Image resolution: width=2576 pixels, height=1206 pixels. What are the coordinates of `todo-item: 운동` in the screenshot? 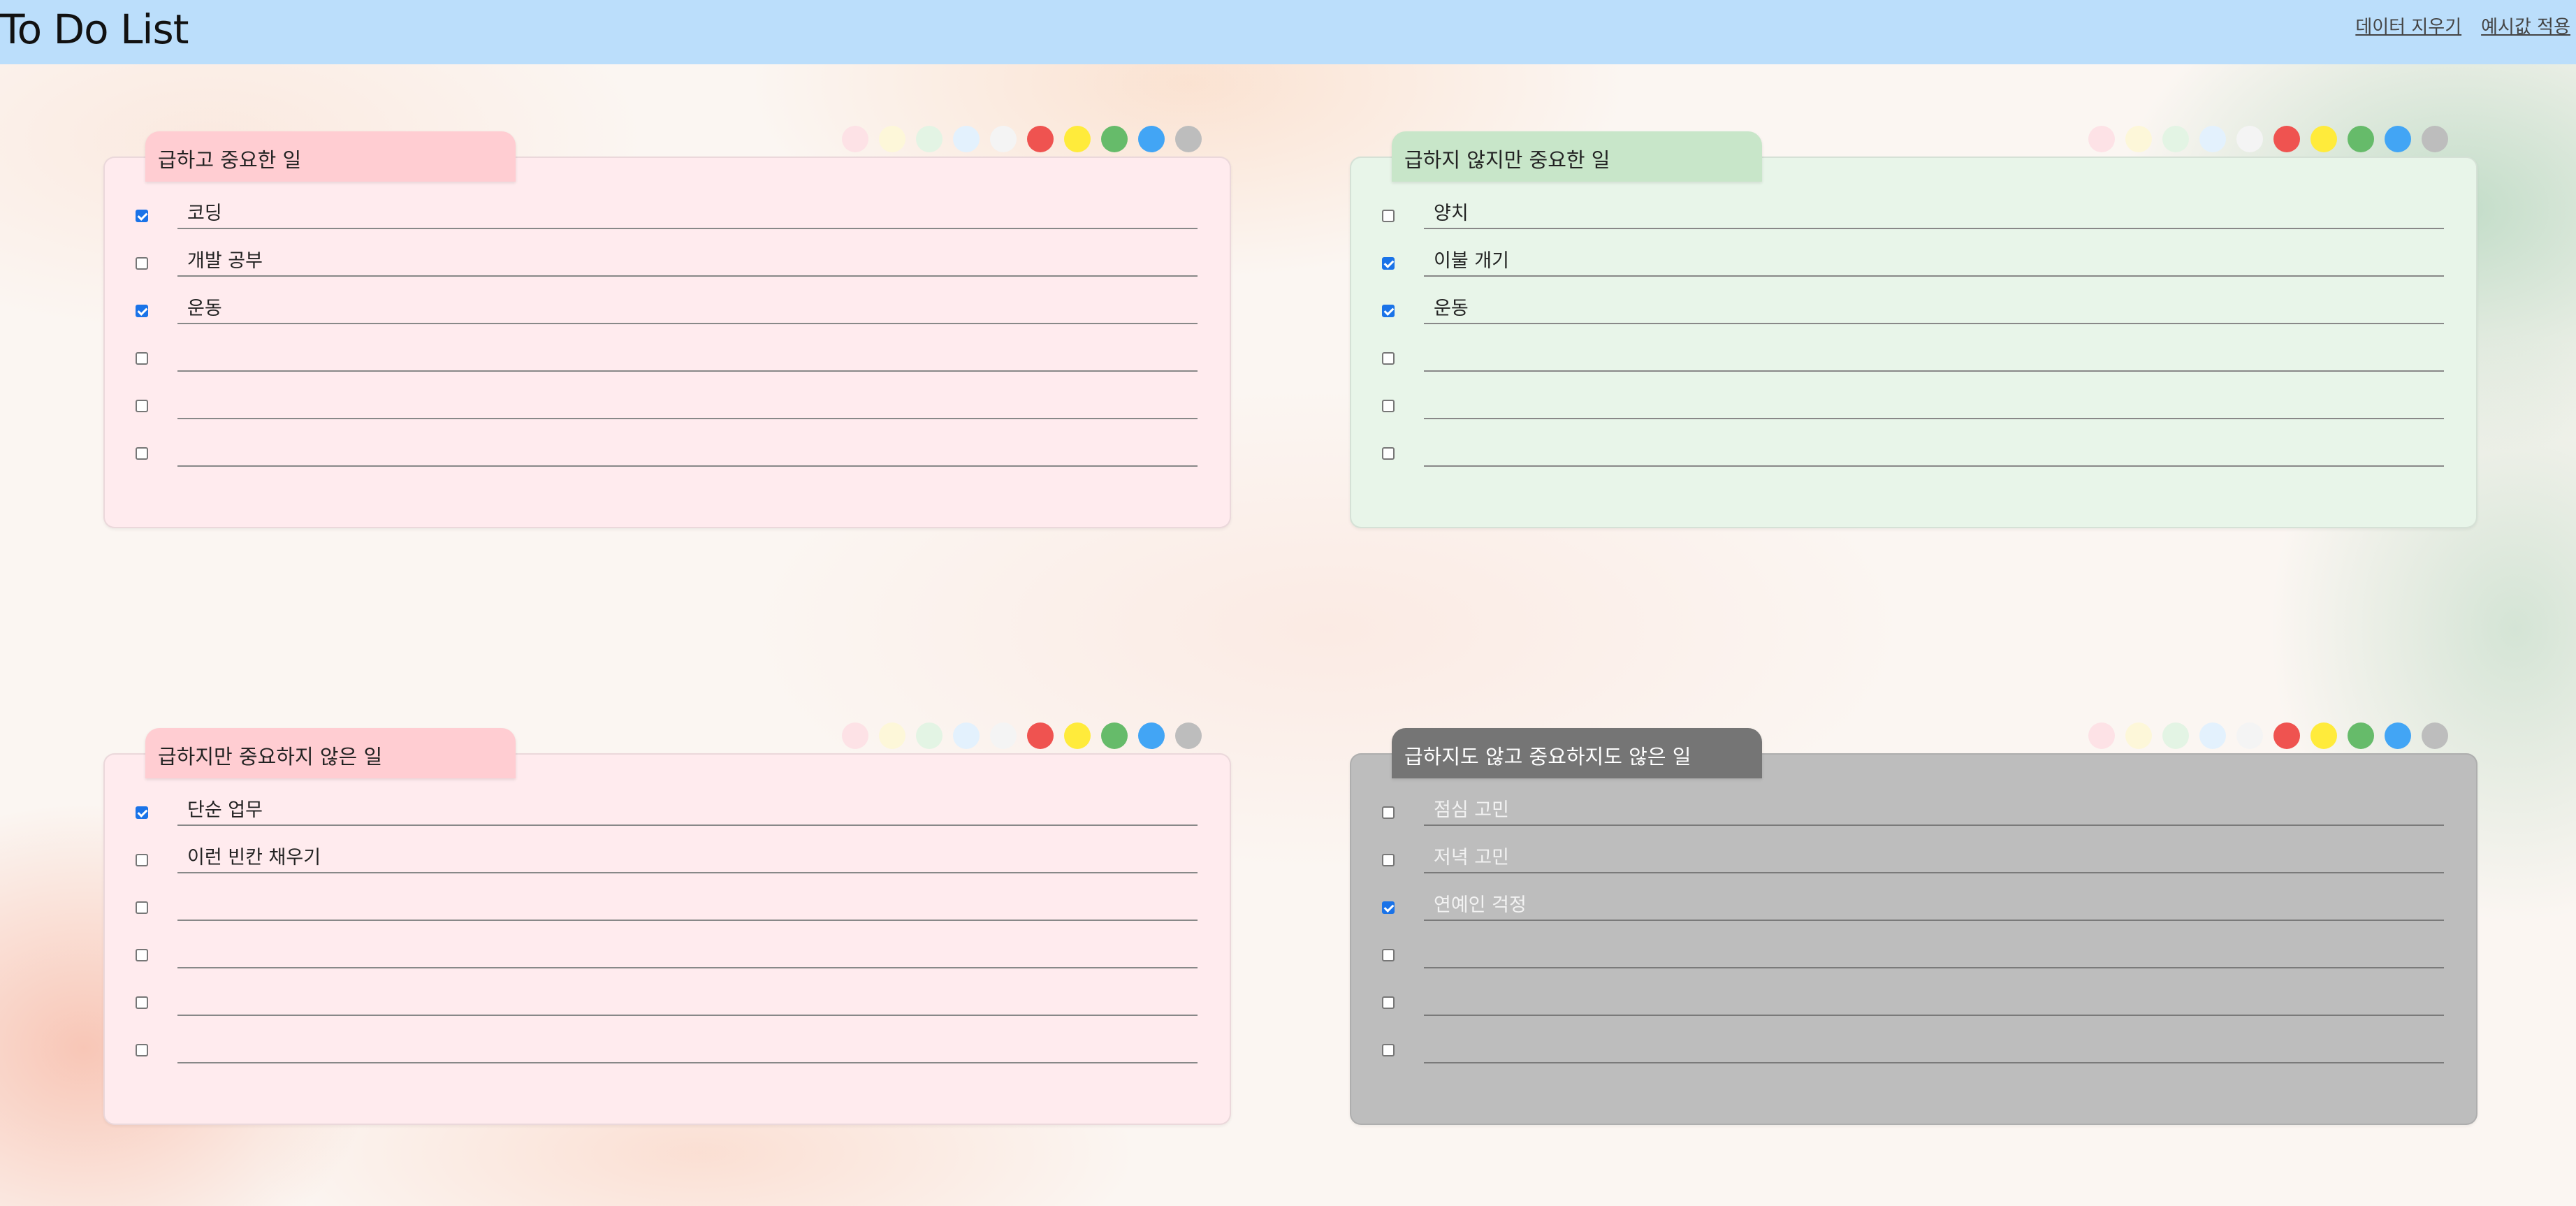 It's located at (1913, 317).